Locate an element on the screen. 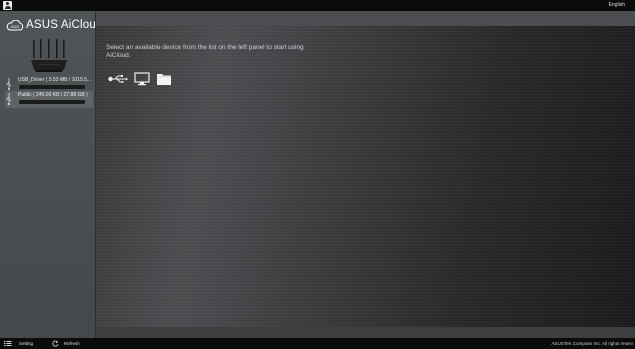 This screenshot has height=349, width=635. device-type-icons is located at coordinates (143, 79).